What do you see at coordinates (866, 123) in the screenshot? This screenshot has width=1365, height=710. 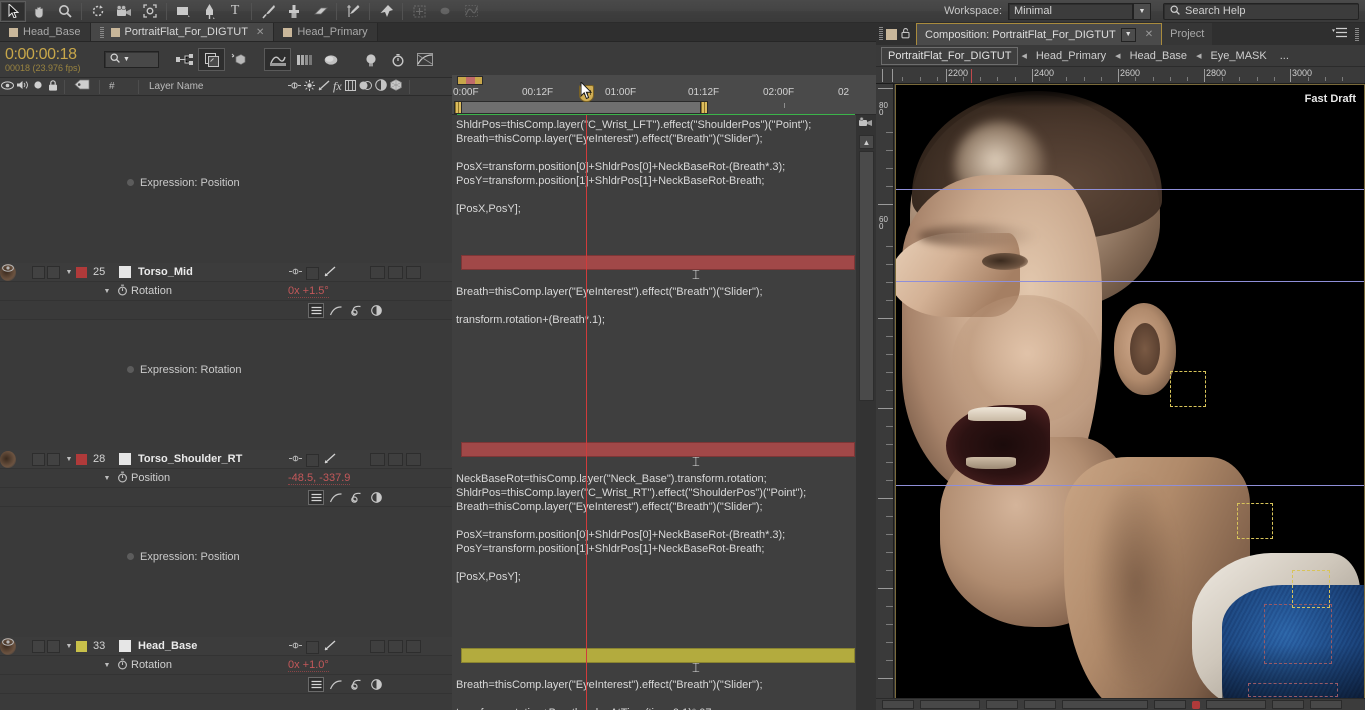 I see `comp-camera-icon` at bounding box center [866, 123].